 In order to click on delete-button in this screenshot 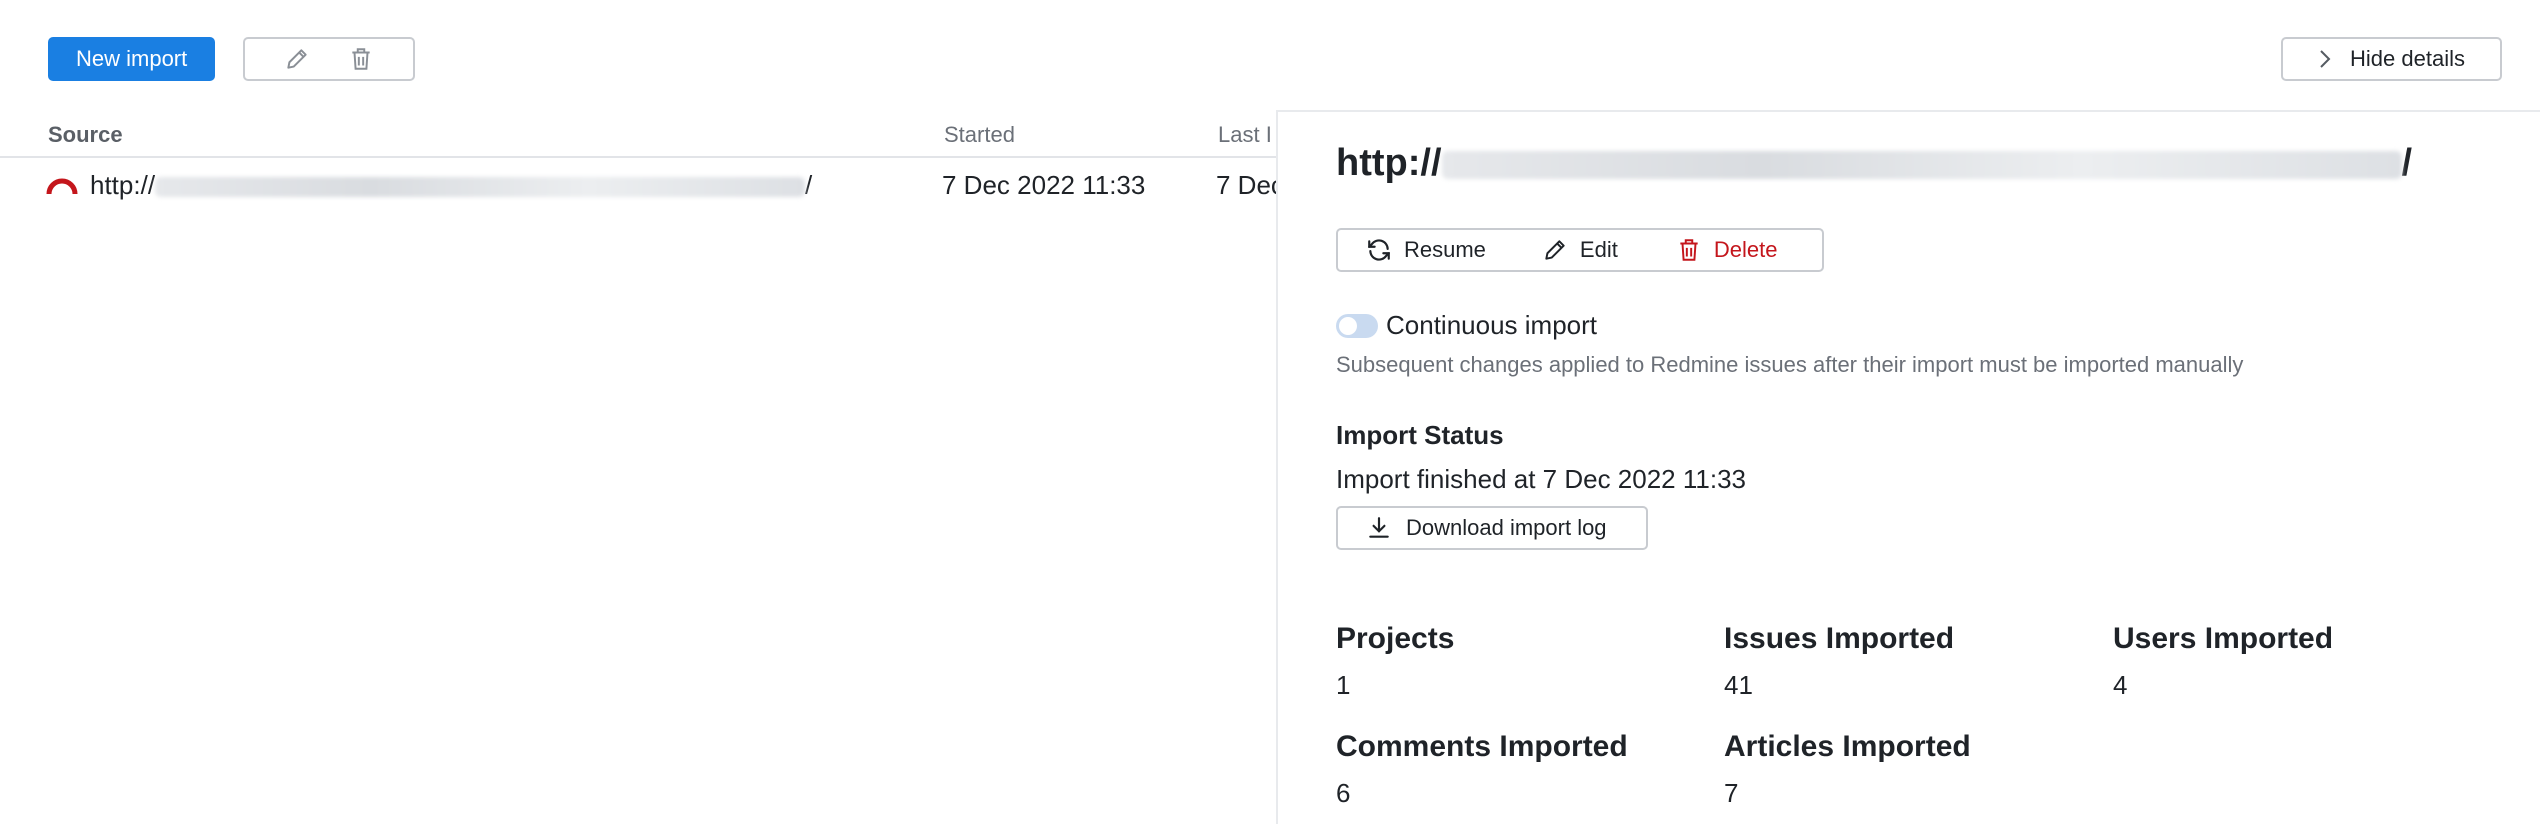, I will do `click(361, 59)`.